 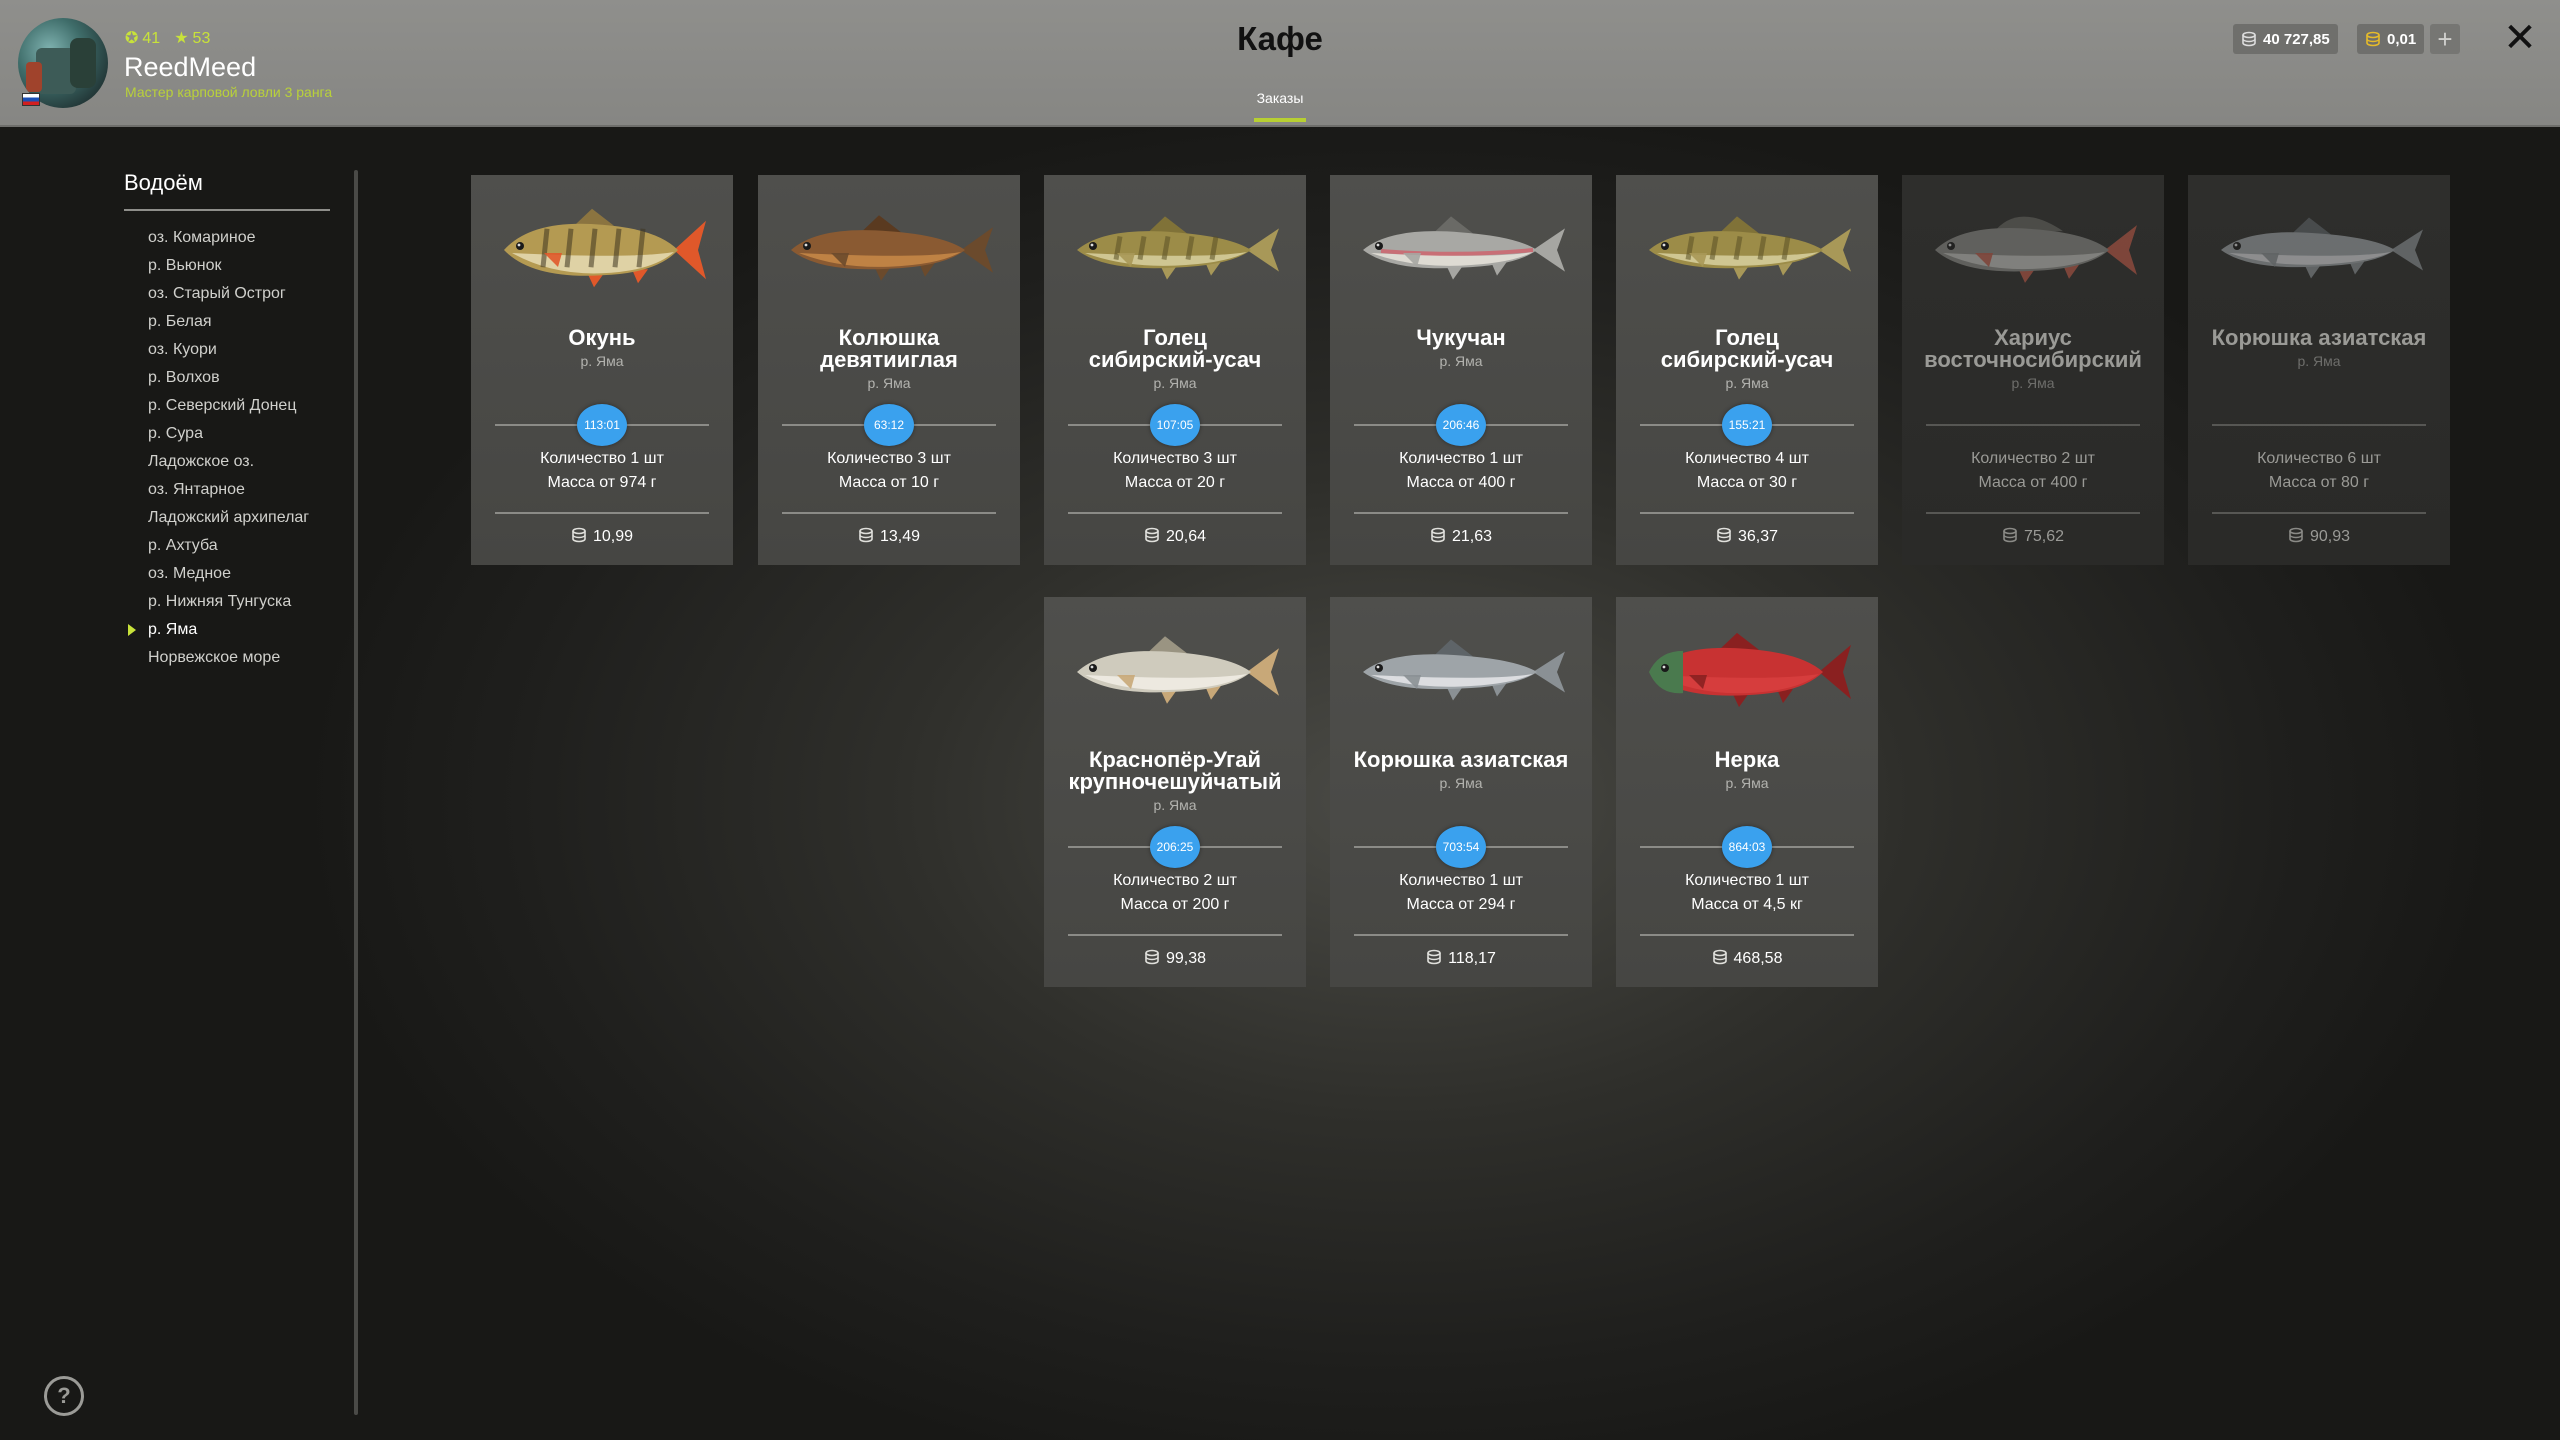 I want to click on sidebar-item-label: р. Белая, so click(x=180, y=321).